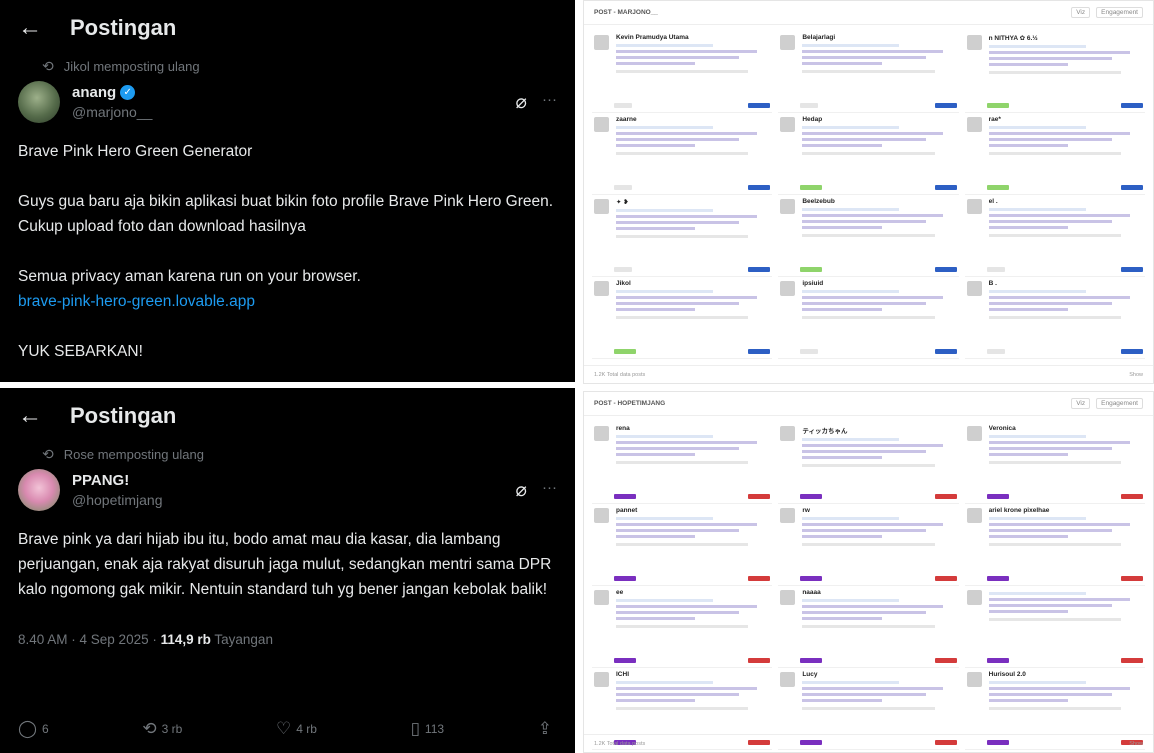 This screenshot has height=753, width=1154. Describe the element at coordinates (682, 318) in the screenshot. I see `post-card: Jikol` at that location.